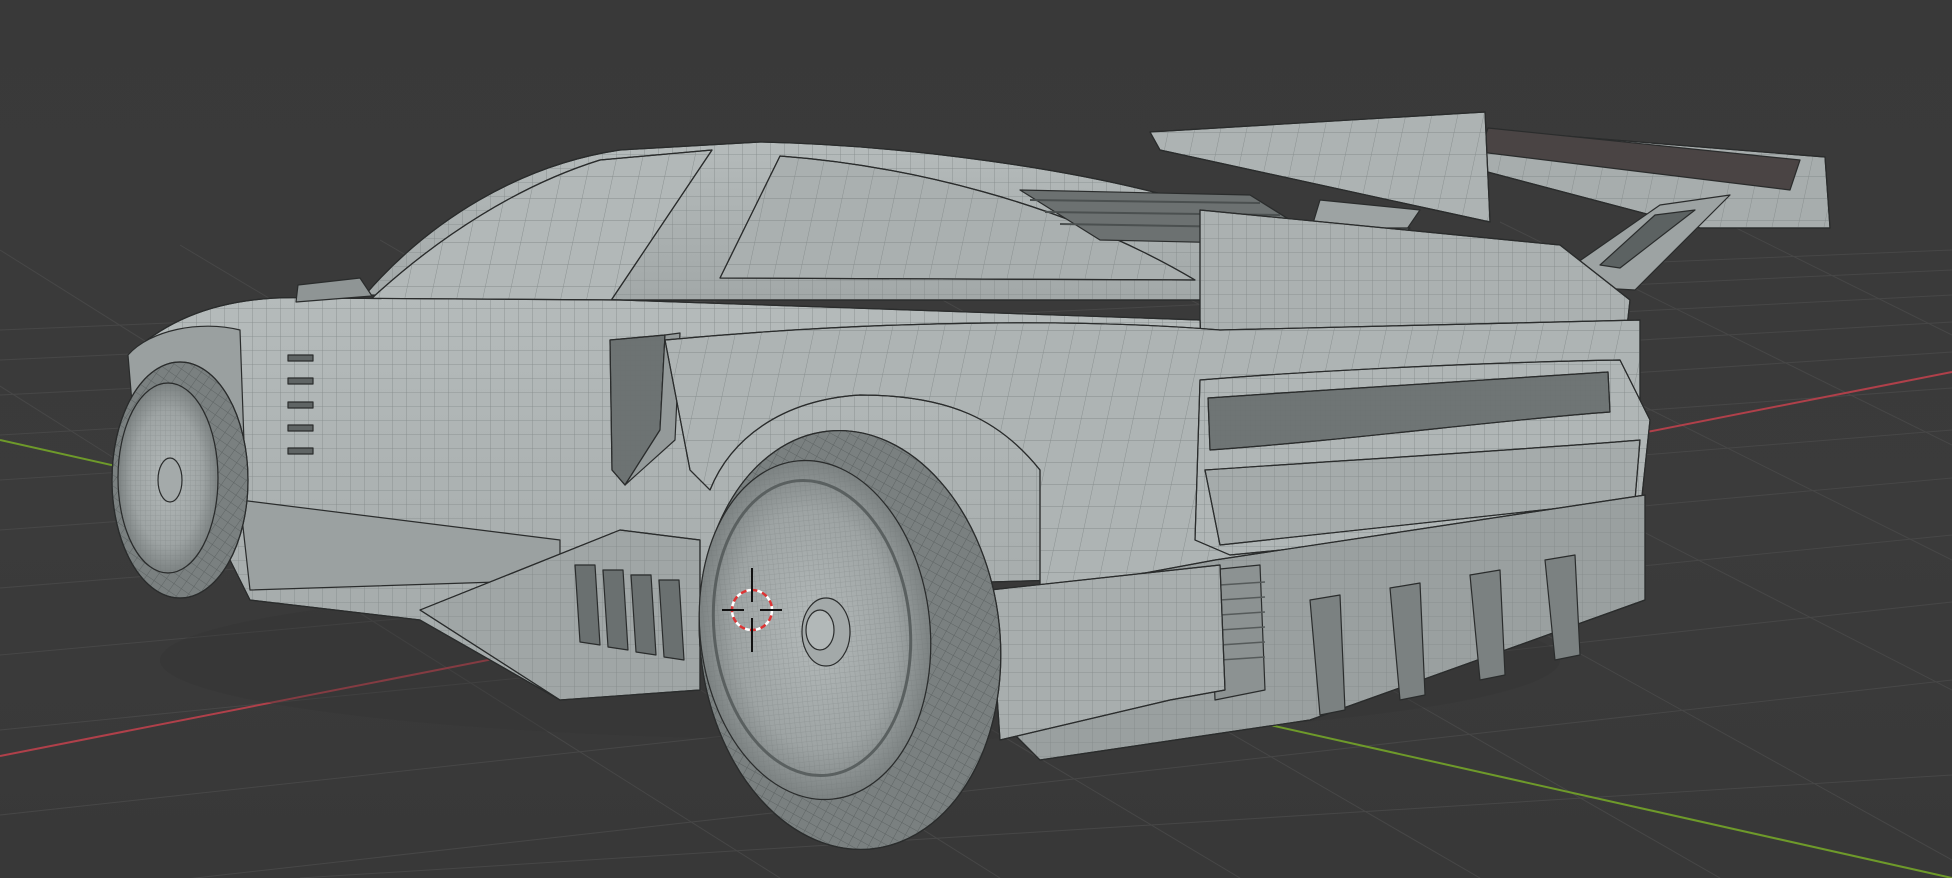 This screenshot has height=878, width=1952. Describe the element at coordinates (180, 480) in the screenshot. I see `front-wheel` at that location.